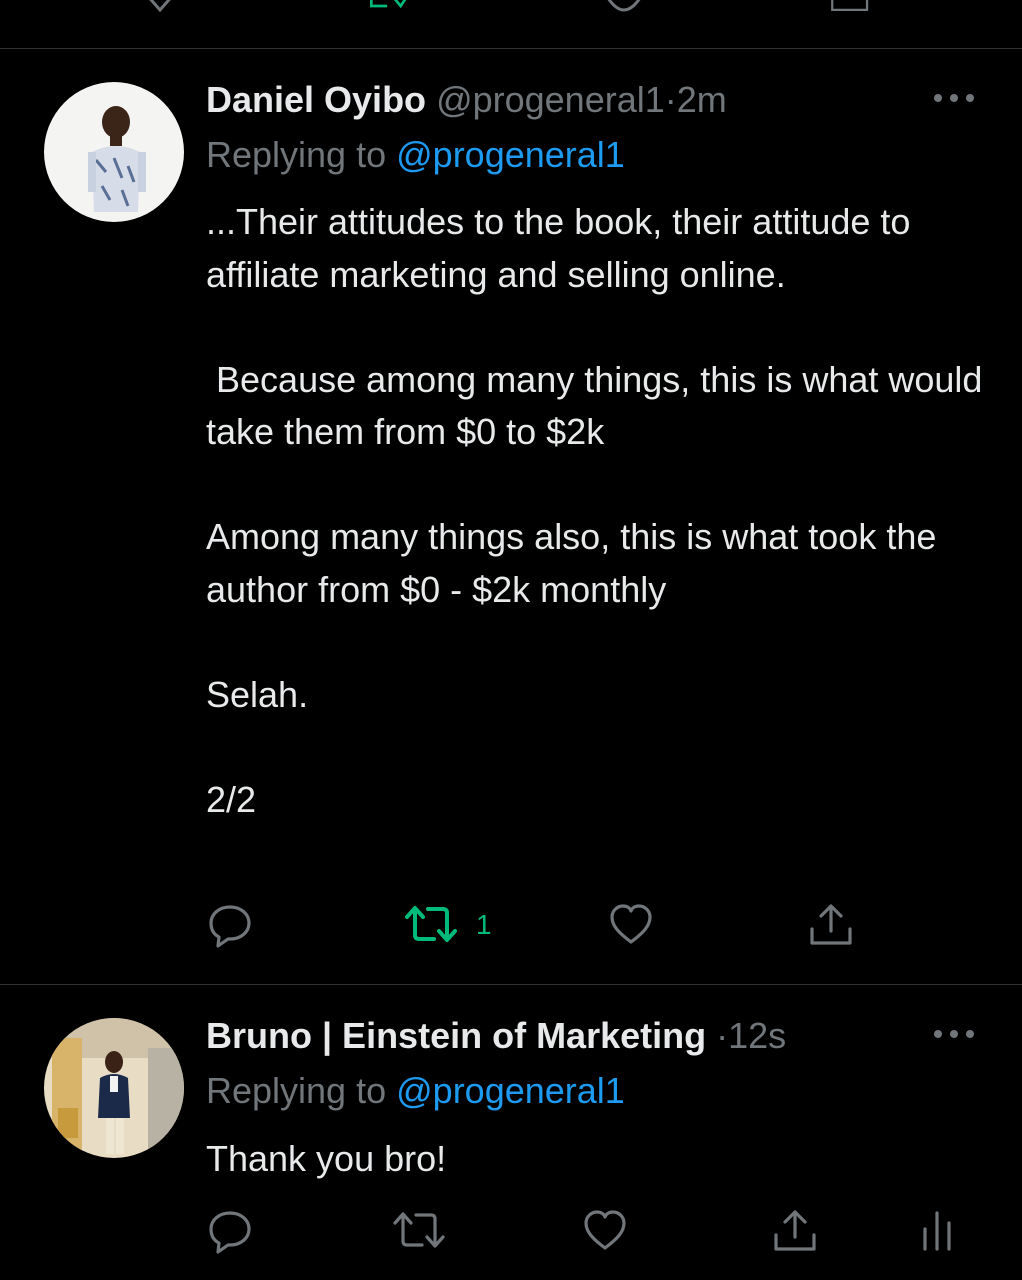 The width and height of the screenshot is (1022, 1280). What do you see at coordinates (456, 1035) in the screenshot?
I see `display-name: Bruno | Einstein of Marketing` at bounding box center [456, 1035].